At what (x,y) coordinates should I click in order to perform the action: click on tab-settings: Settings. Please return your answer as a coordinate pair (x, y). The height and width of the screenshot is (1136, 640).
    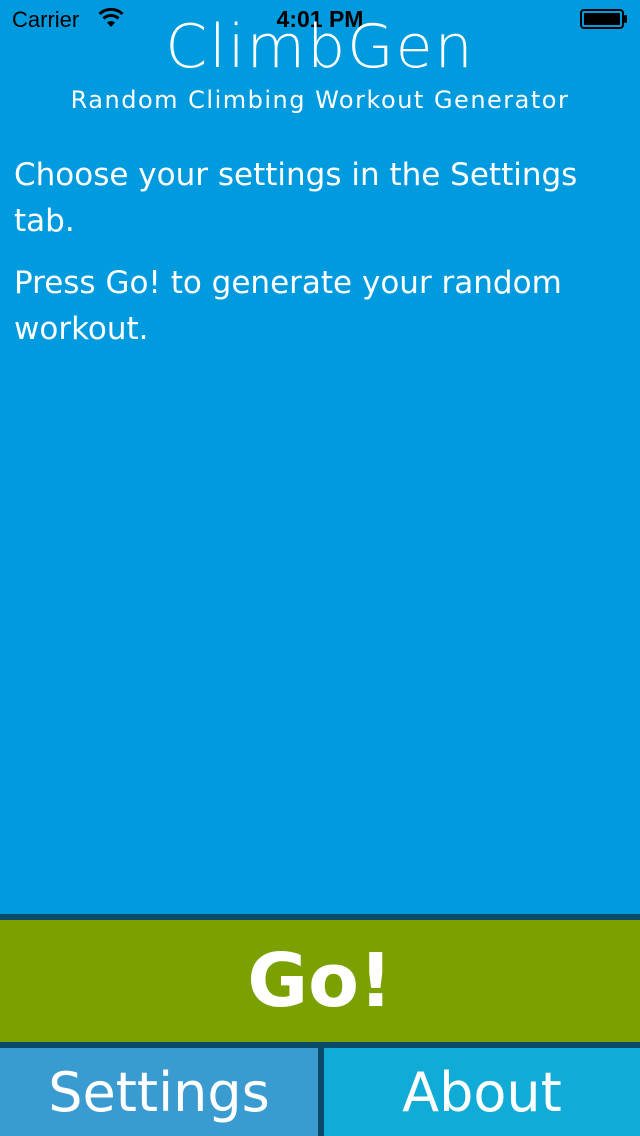
    Looking at the image, I should click on (159, 1092).